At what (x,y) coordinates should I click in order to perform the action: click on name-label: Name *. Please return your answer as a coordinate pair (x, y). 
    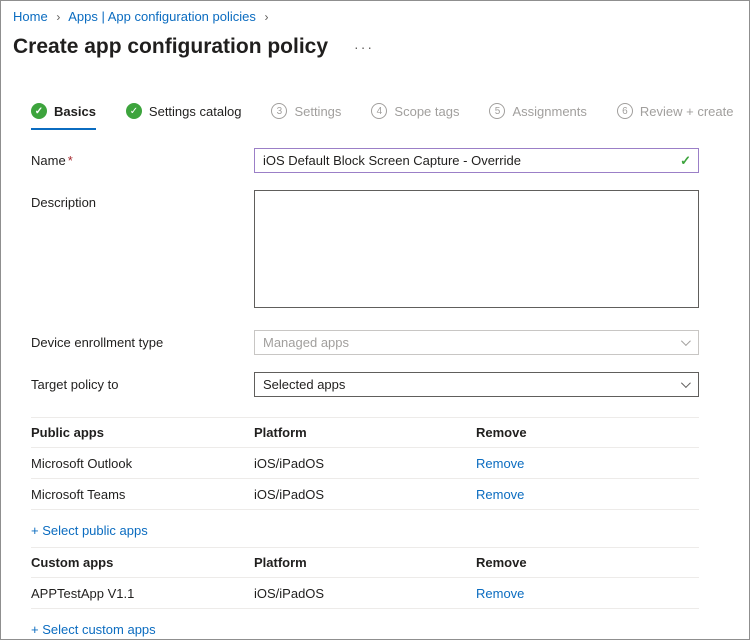
    Looking at the image, I should click on (142, 158).